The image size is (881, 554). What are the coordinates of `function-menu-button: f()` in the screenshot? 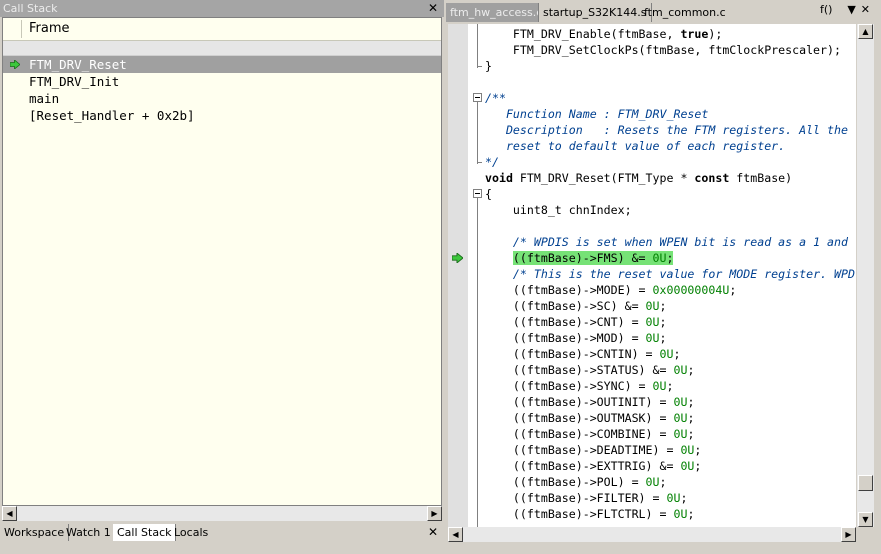 It's located at (826, 9).